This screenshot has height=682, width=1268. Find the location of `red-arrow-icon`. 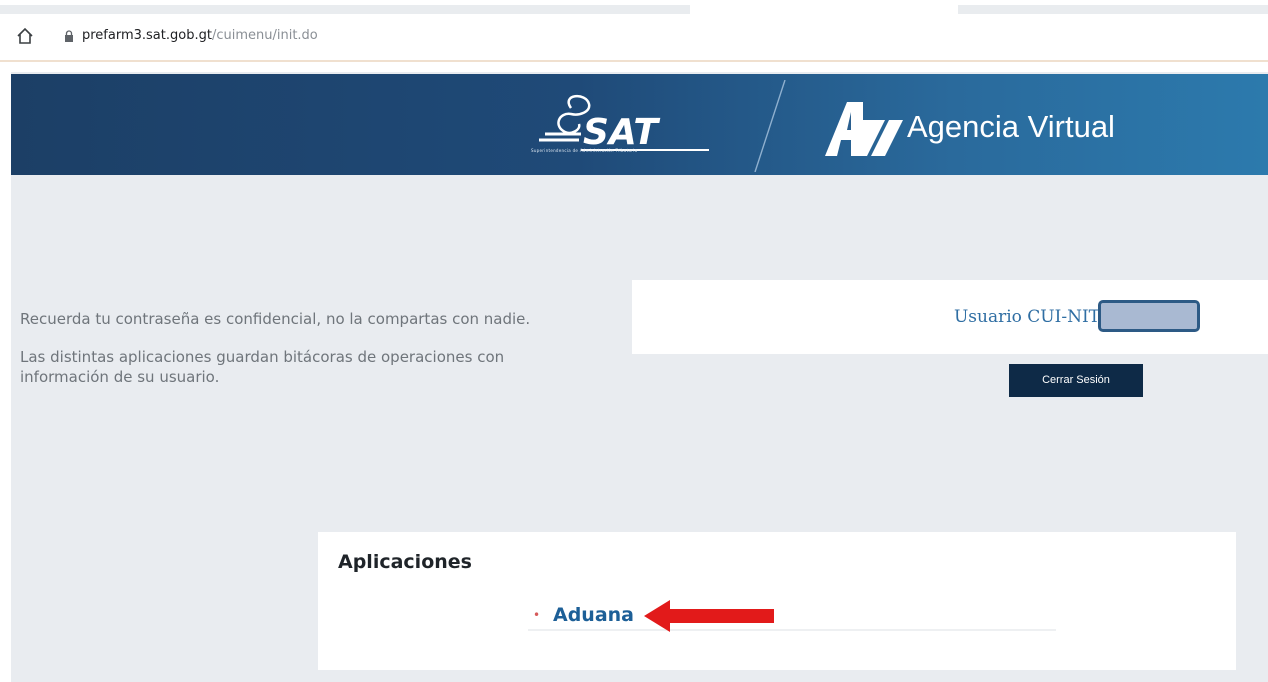

red-arrow-icon is located at coordinates (709, 616).